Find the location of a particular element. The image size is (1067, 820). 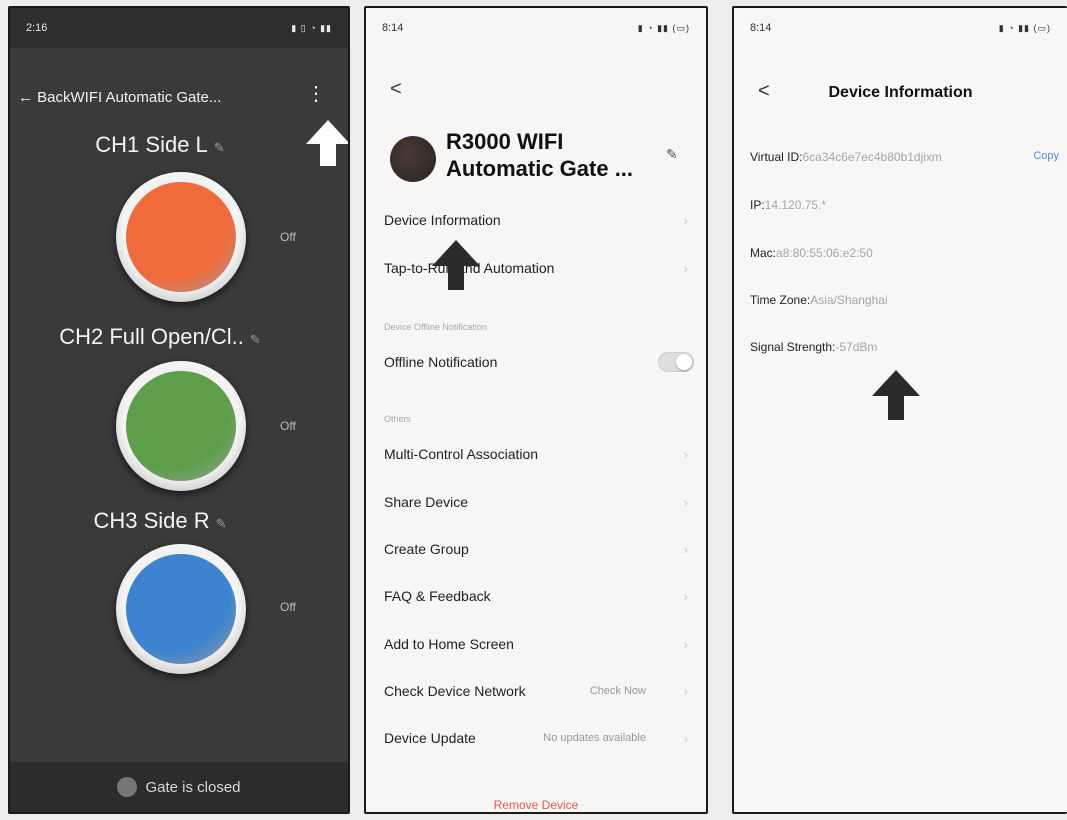

toggle-knob is located at coordinates (684, 362).